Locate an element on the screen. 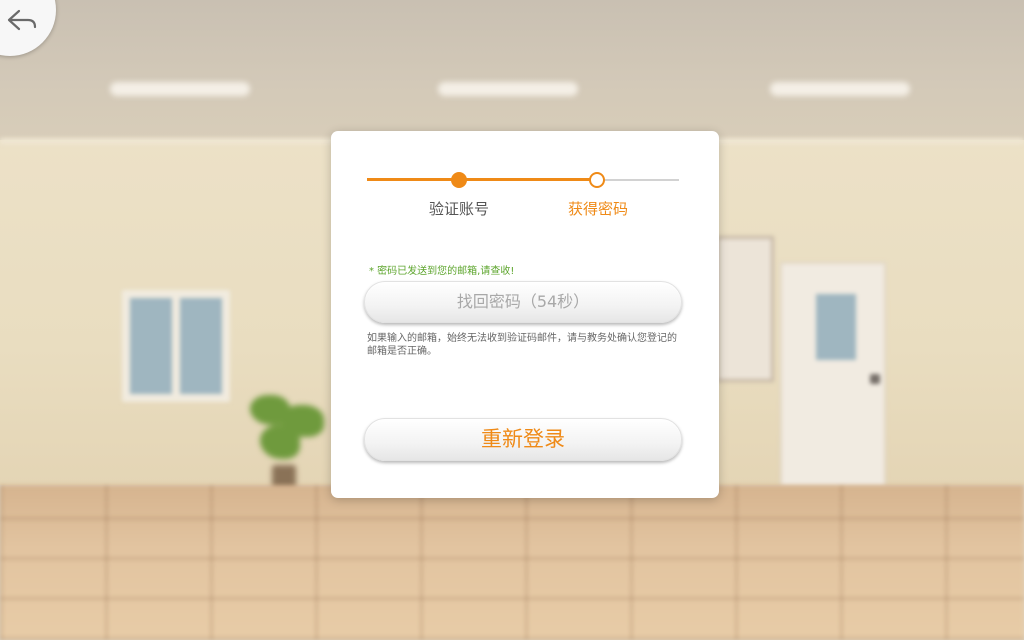  stepper-track-complete is located at coordinates (479, 179).